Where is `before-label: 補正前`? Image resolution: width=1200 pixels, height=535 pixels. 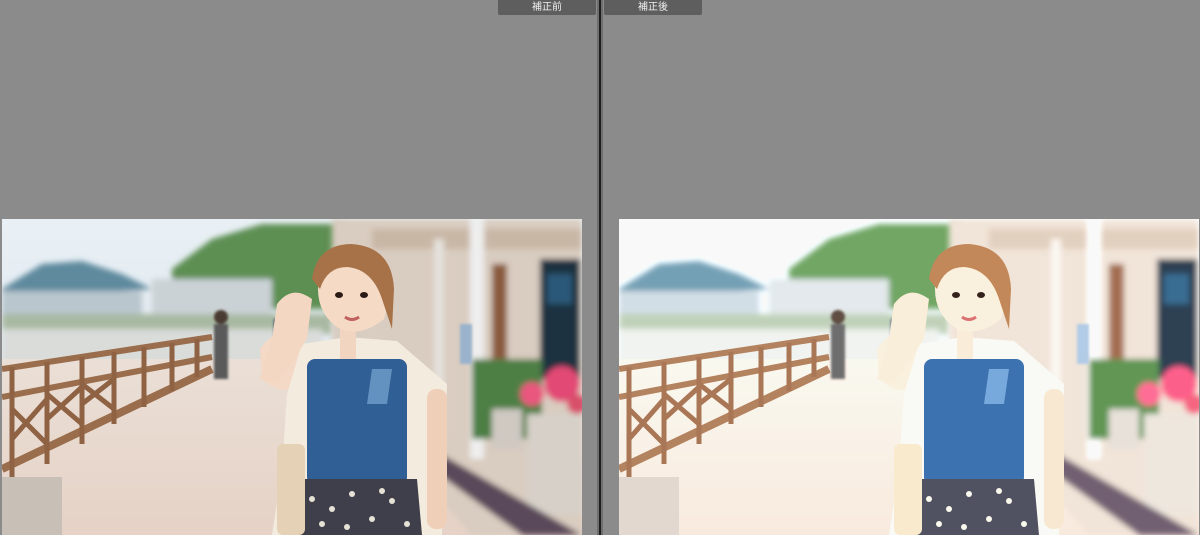
before-label: 補正前 is located at coordinates (547, 7).